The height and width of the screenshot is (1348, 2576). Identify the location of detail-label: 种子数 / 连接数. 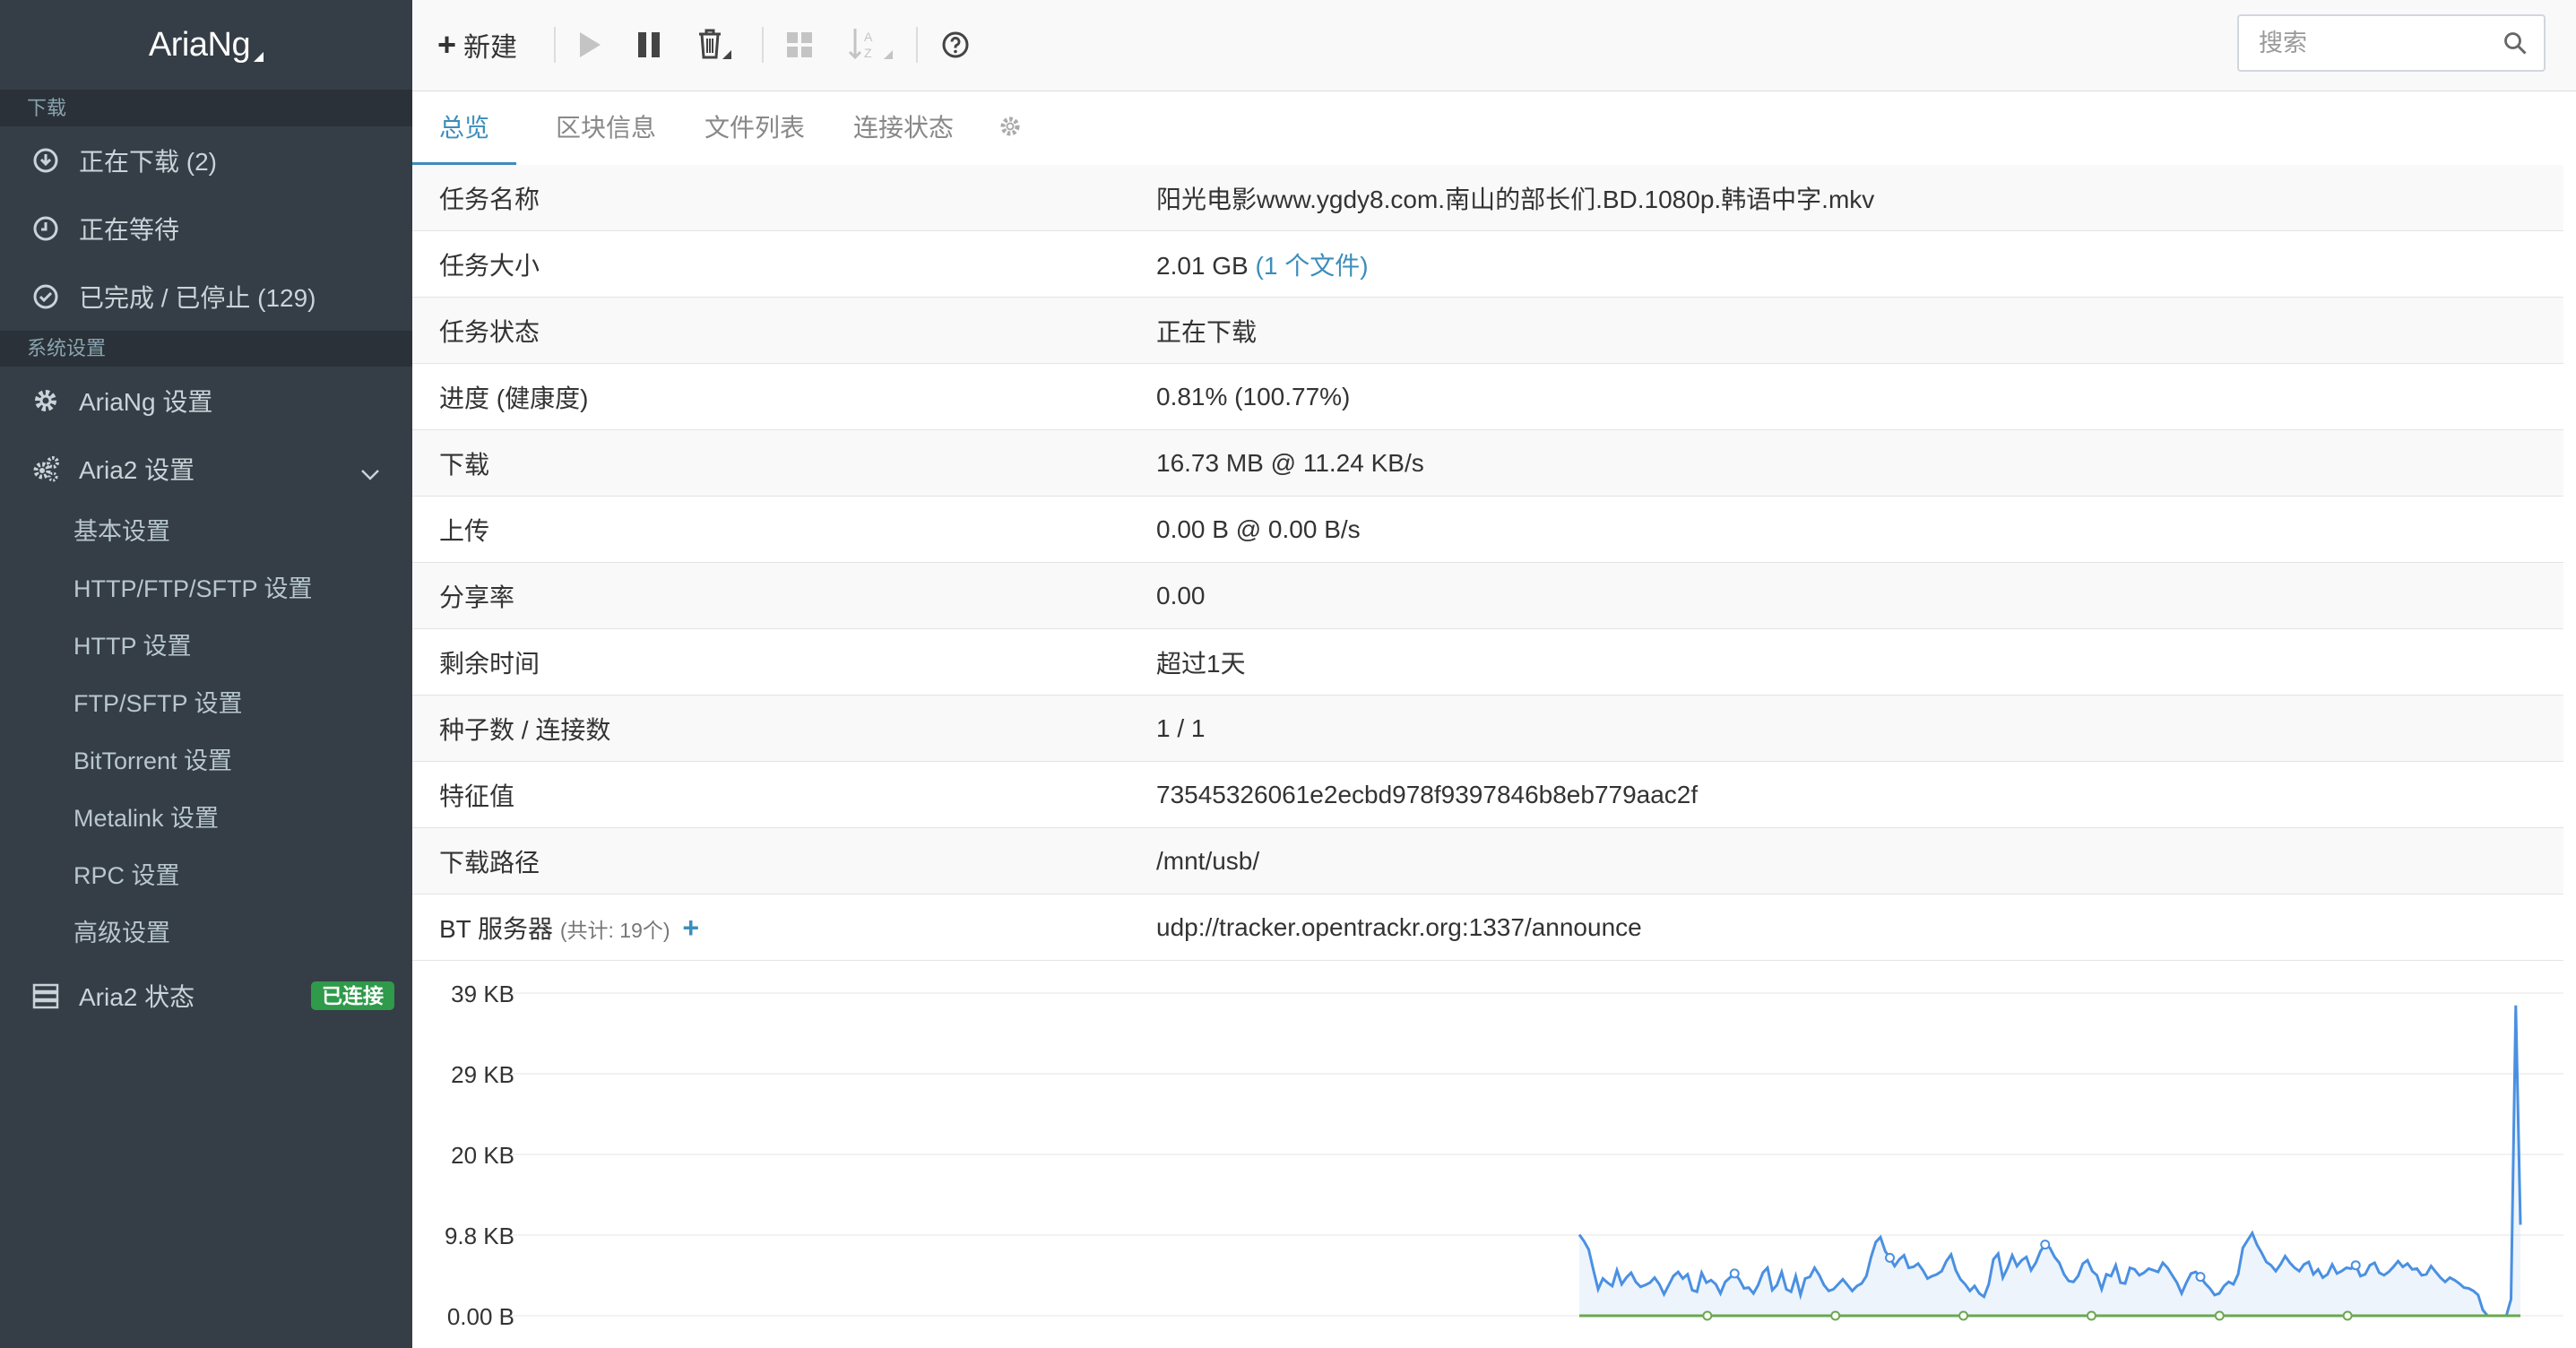
(525, 730).